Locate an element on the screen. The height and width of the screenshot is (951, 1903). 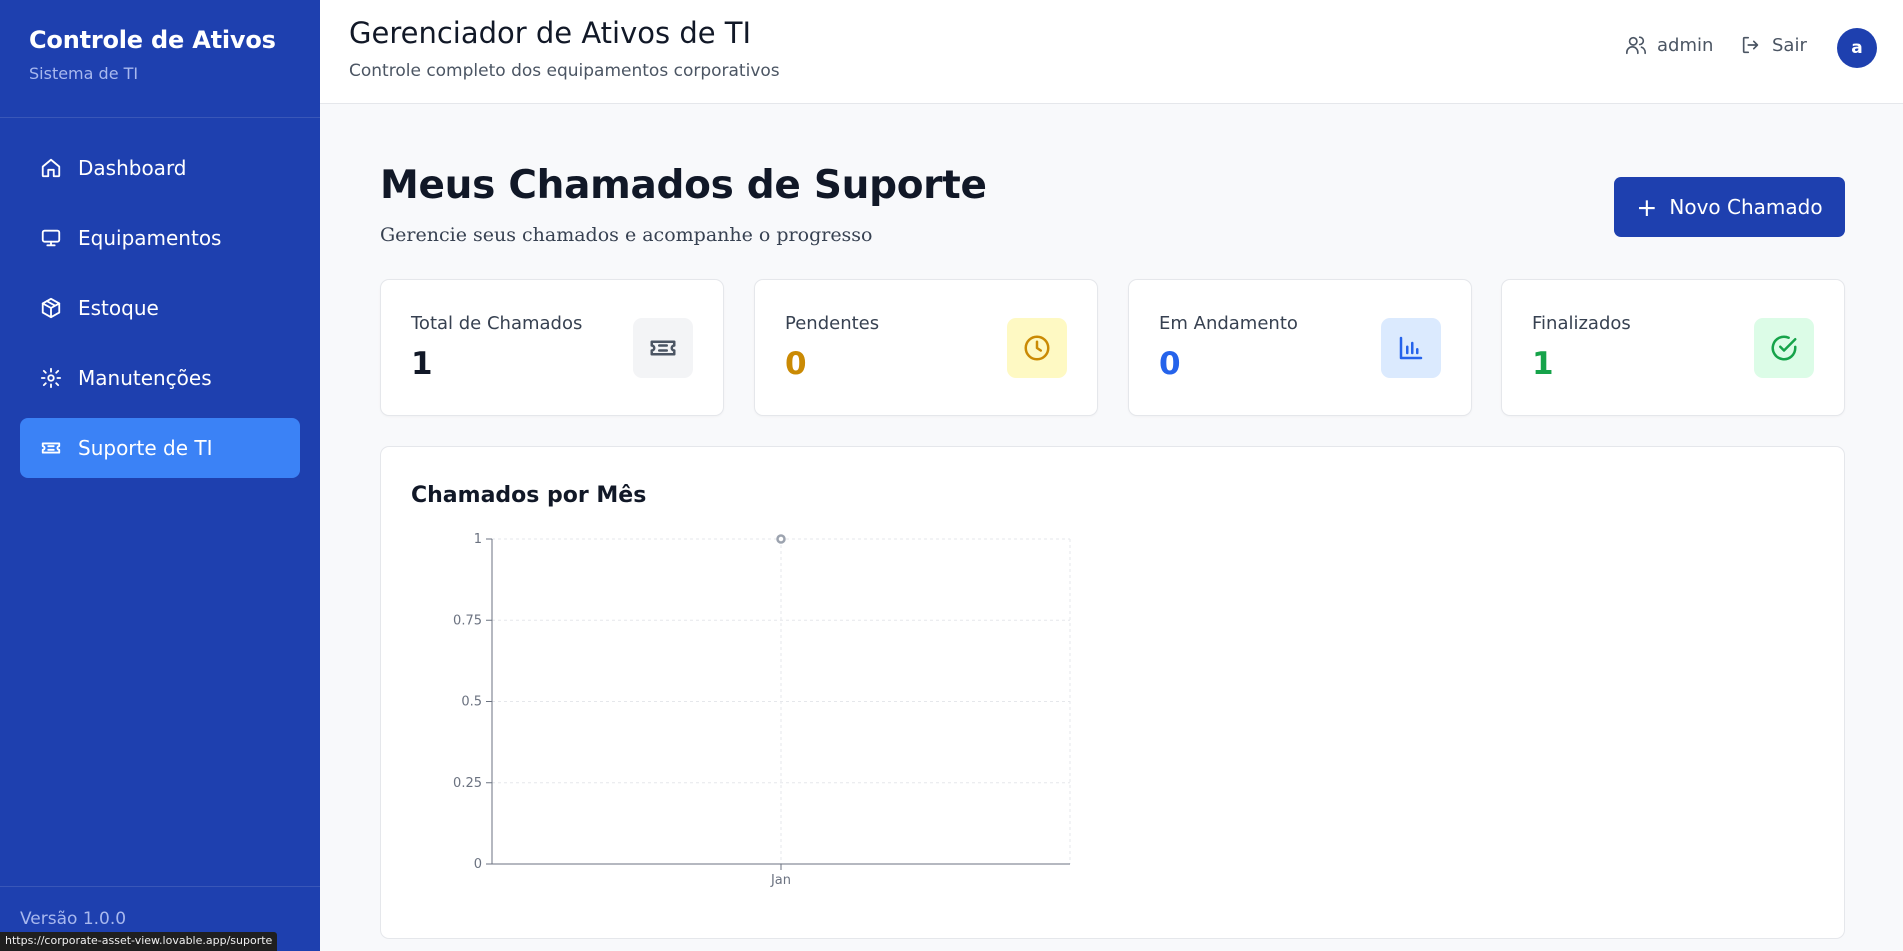
y-tick-label: 0 is located at coordinates (478, 864).